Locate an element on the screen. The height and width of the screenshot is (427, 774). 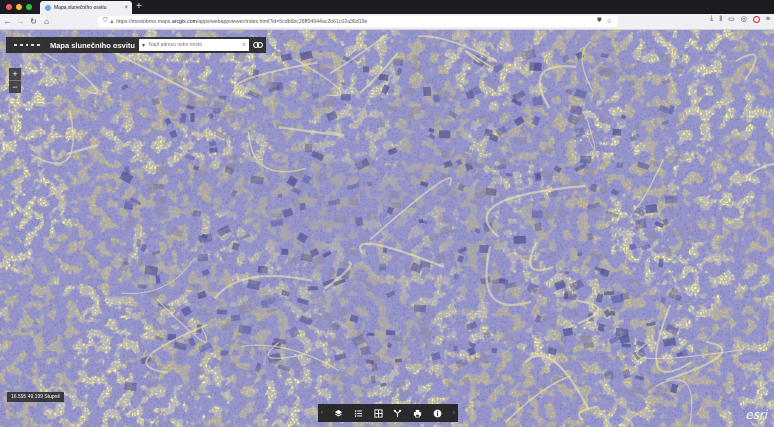
extension-icon: ◎ is located at coordinates (744, 19).